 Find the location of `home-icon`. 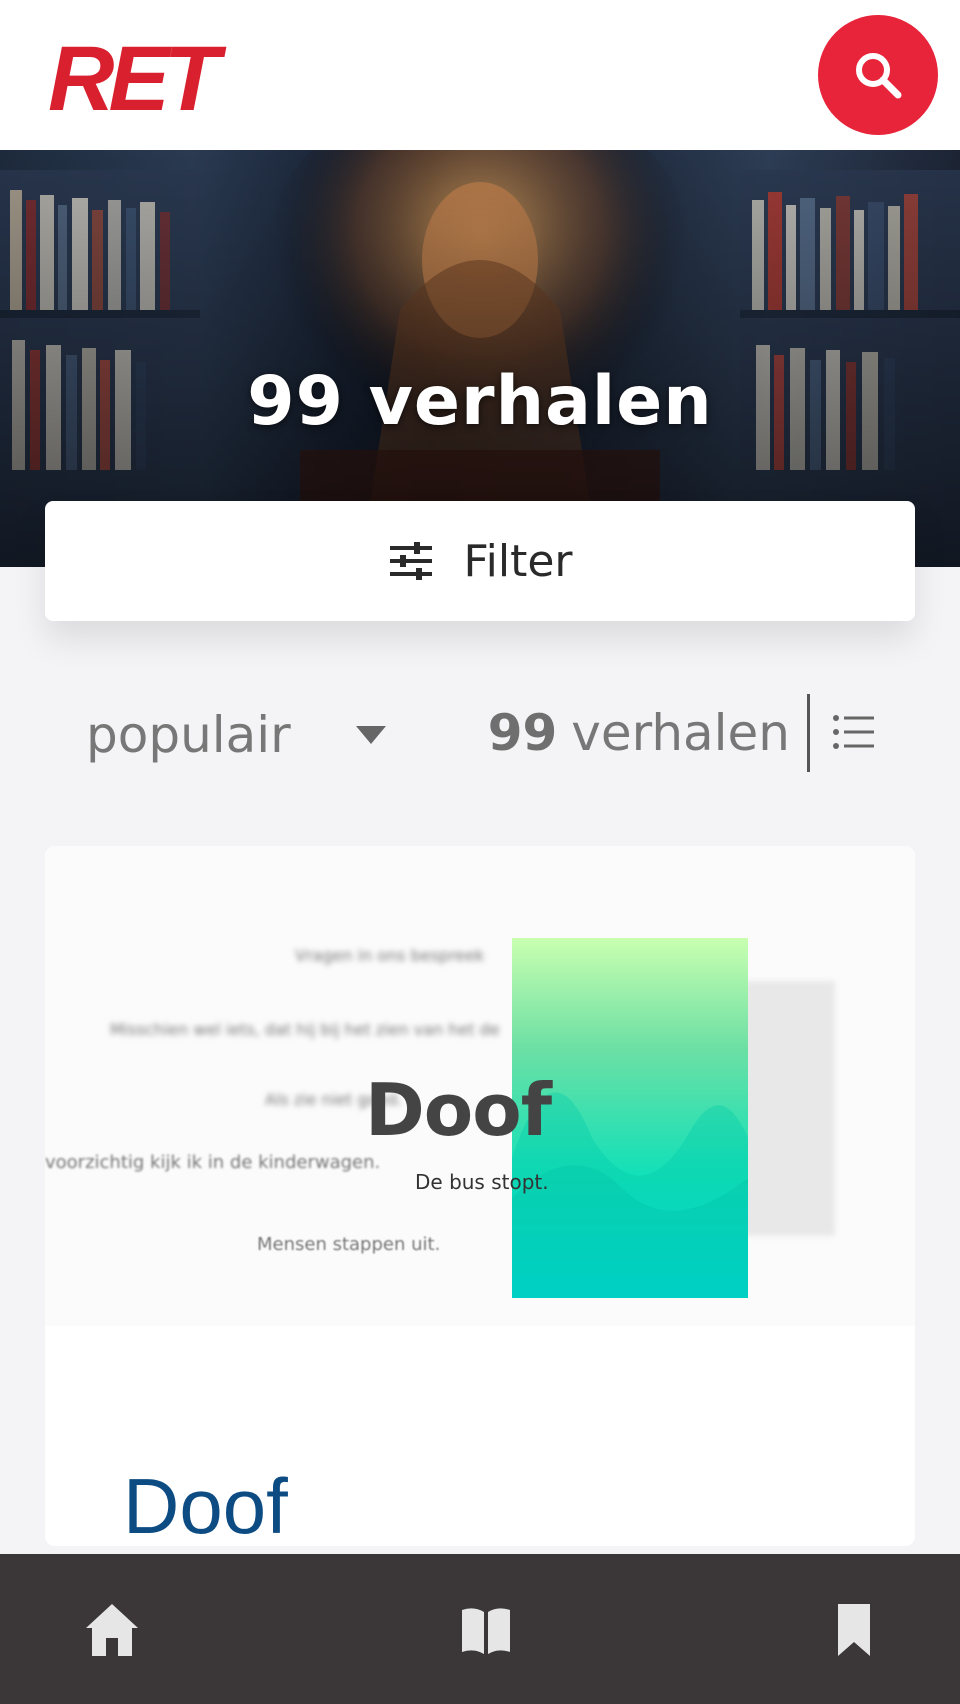

home-icon is located at coordinates (112, 1630).